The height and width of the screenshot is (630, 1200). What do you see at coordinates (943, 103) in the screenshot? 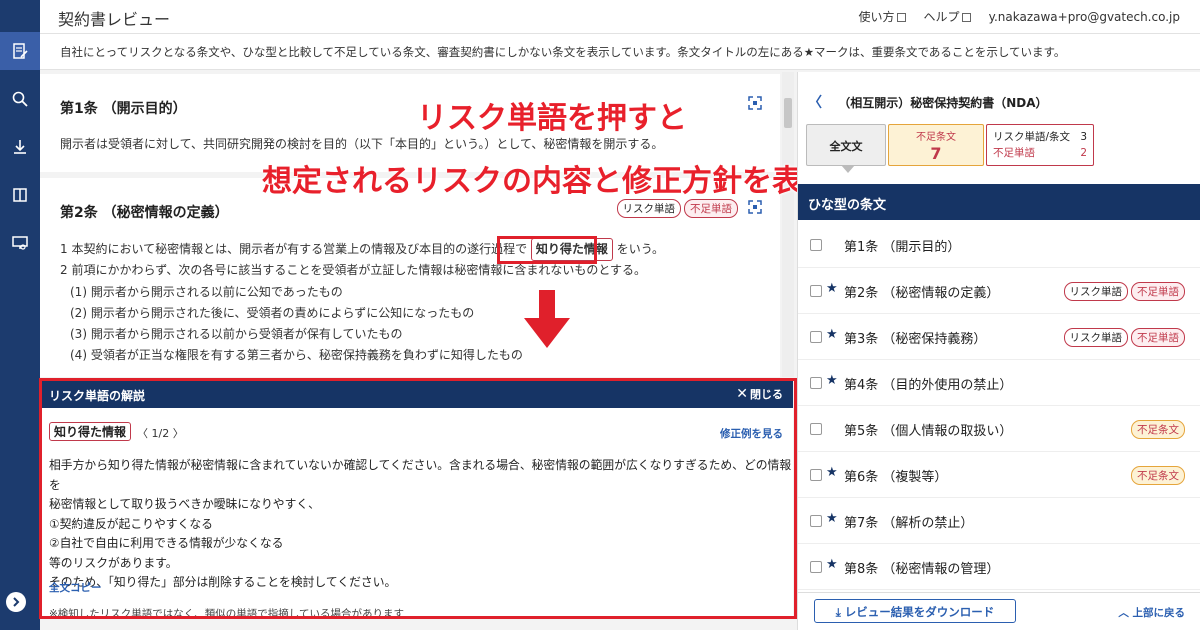
I see `document-title-label: （相互開示）秘密保持契約書（NDA）` at bounding box center [943, 103].